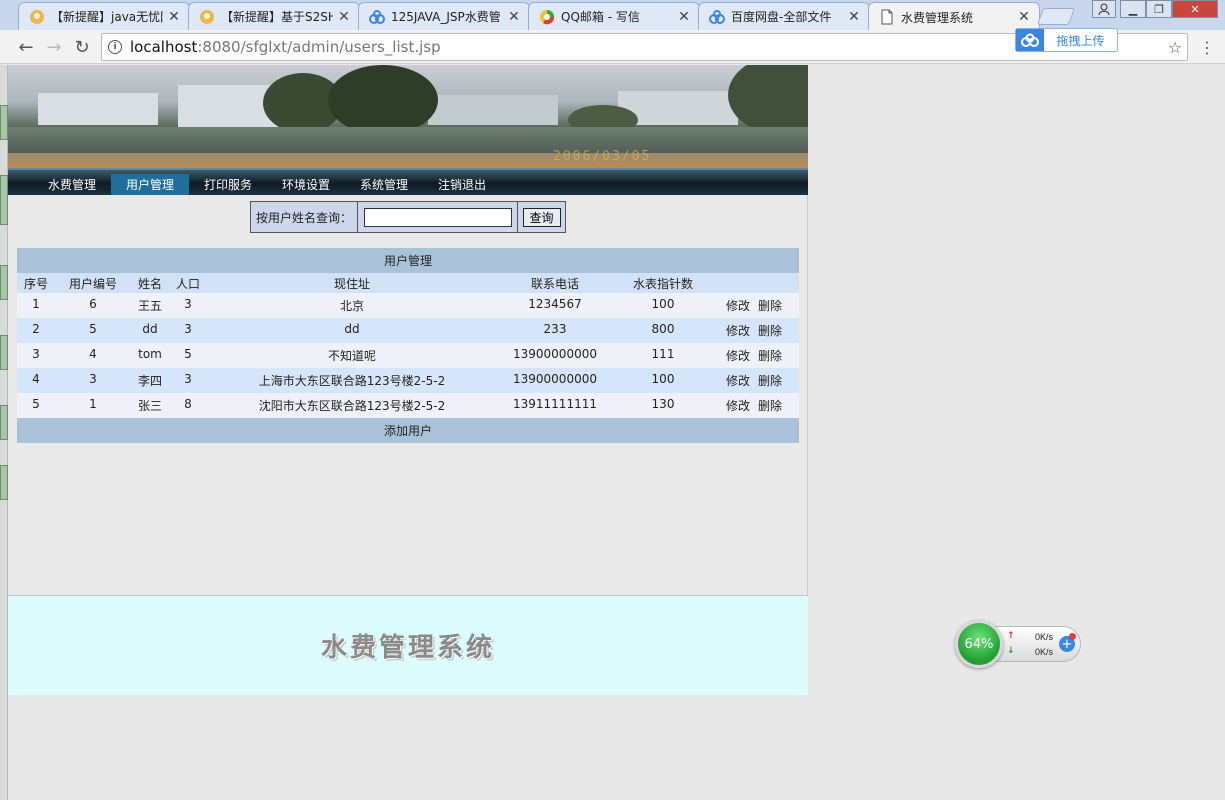 Image resolution: width=1225 pixels, height=800 pixels. I want to click on search-button: 查询, so click(541, 217).